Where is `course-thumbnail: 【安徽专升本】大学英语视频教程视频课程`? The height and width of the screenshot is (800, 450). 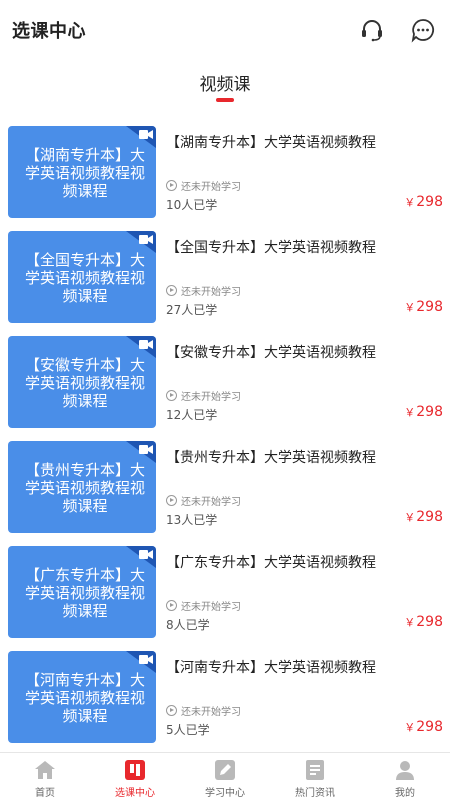
course-thumbnail: 【安徽专升本】大学英语视频教程视频课程 is located at coordinates (82, 382).